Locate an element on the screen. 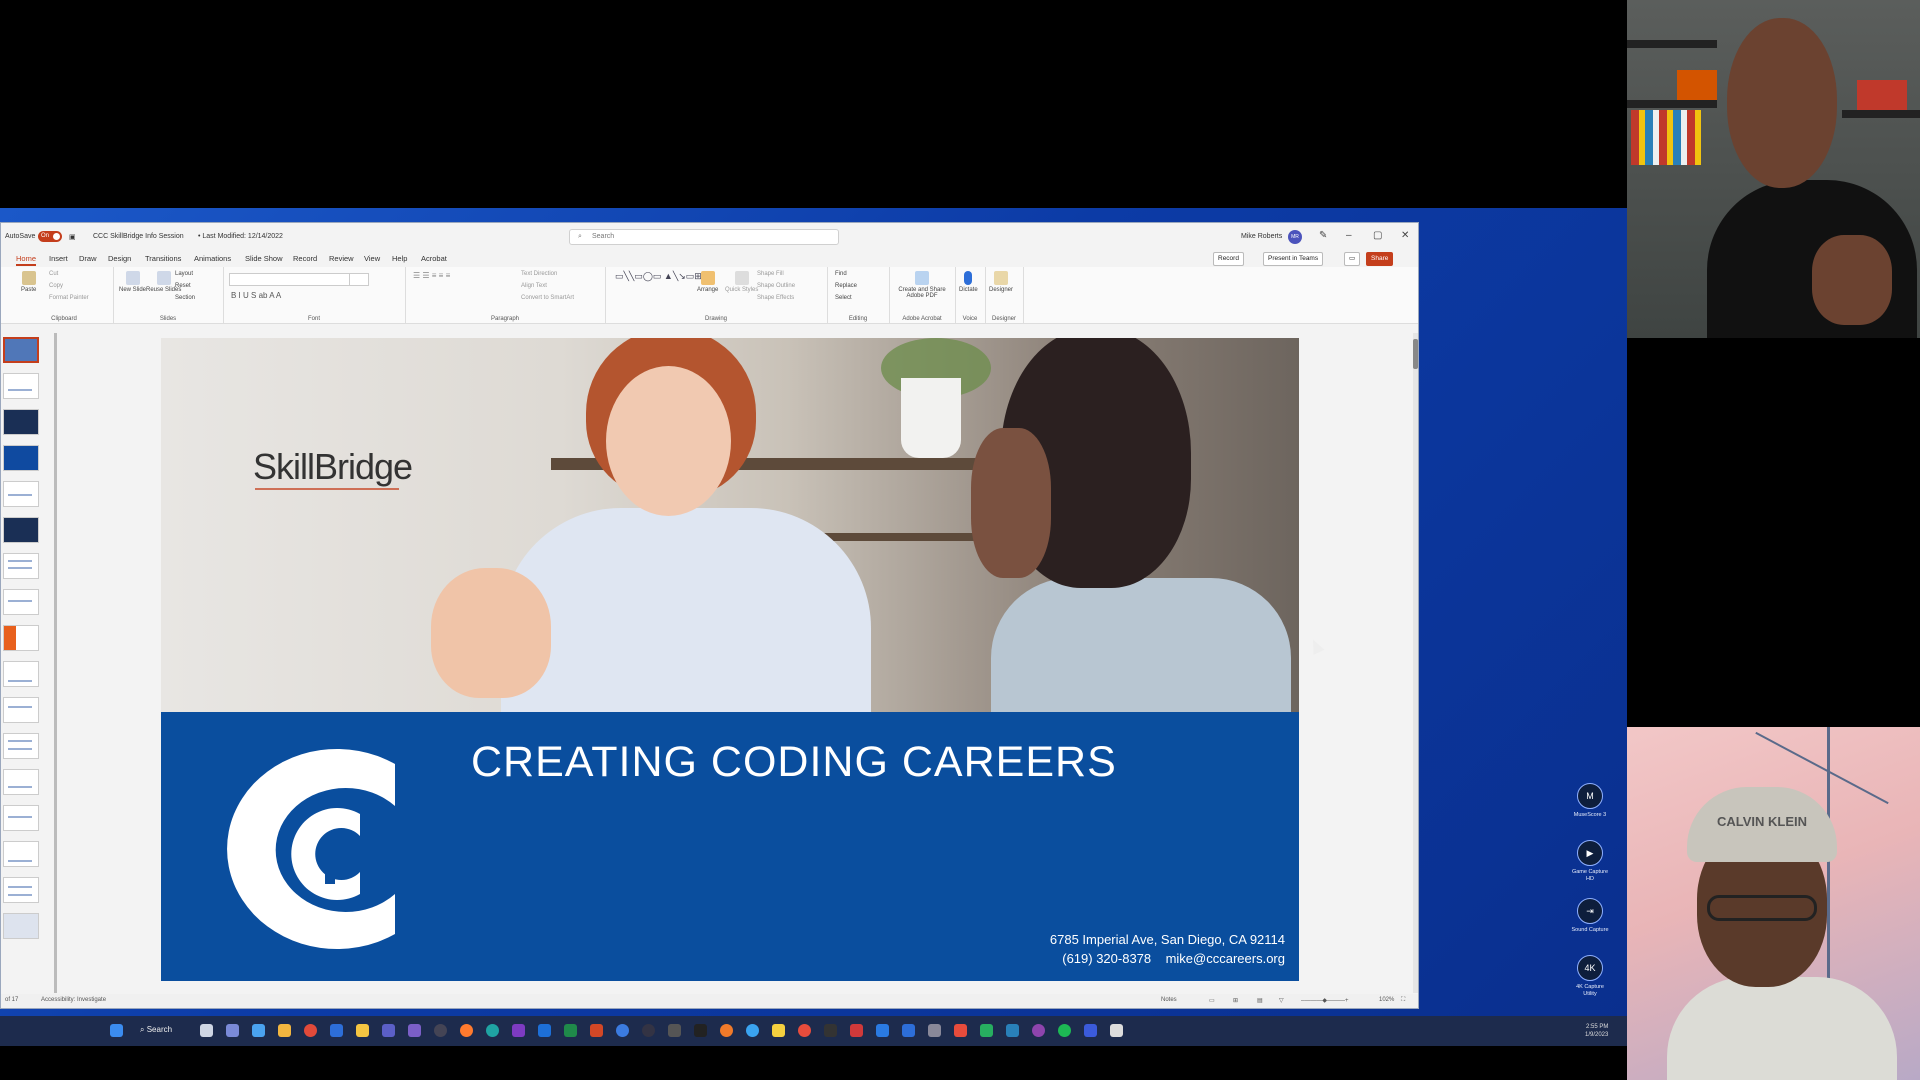 Image resolution: width=1920 pixels, height=1080 pixels. slideshow-icon: ▽ is located at coordinates (1281, 1000).